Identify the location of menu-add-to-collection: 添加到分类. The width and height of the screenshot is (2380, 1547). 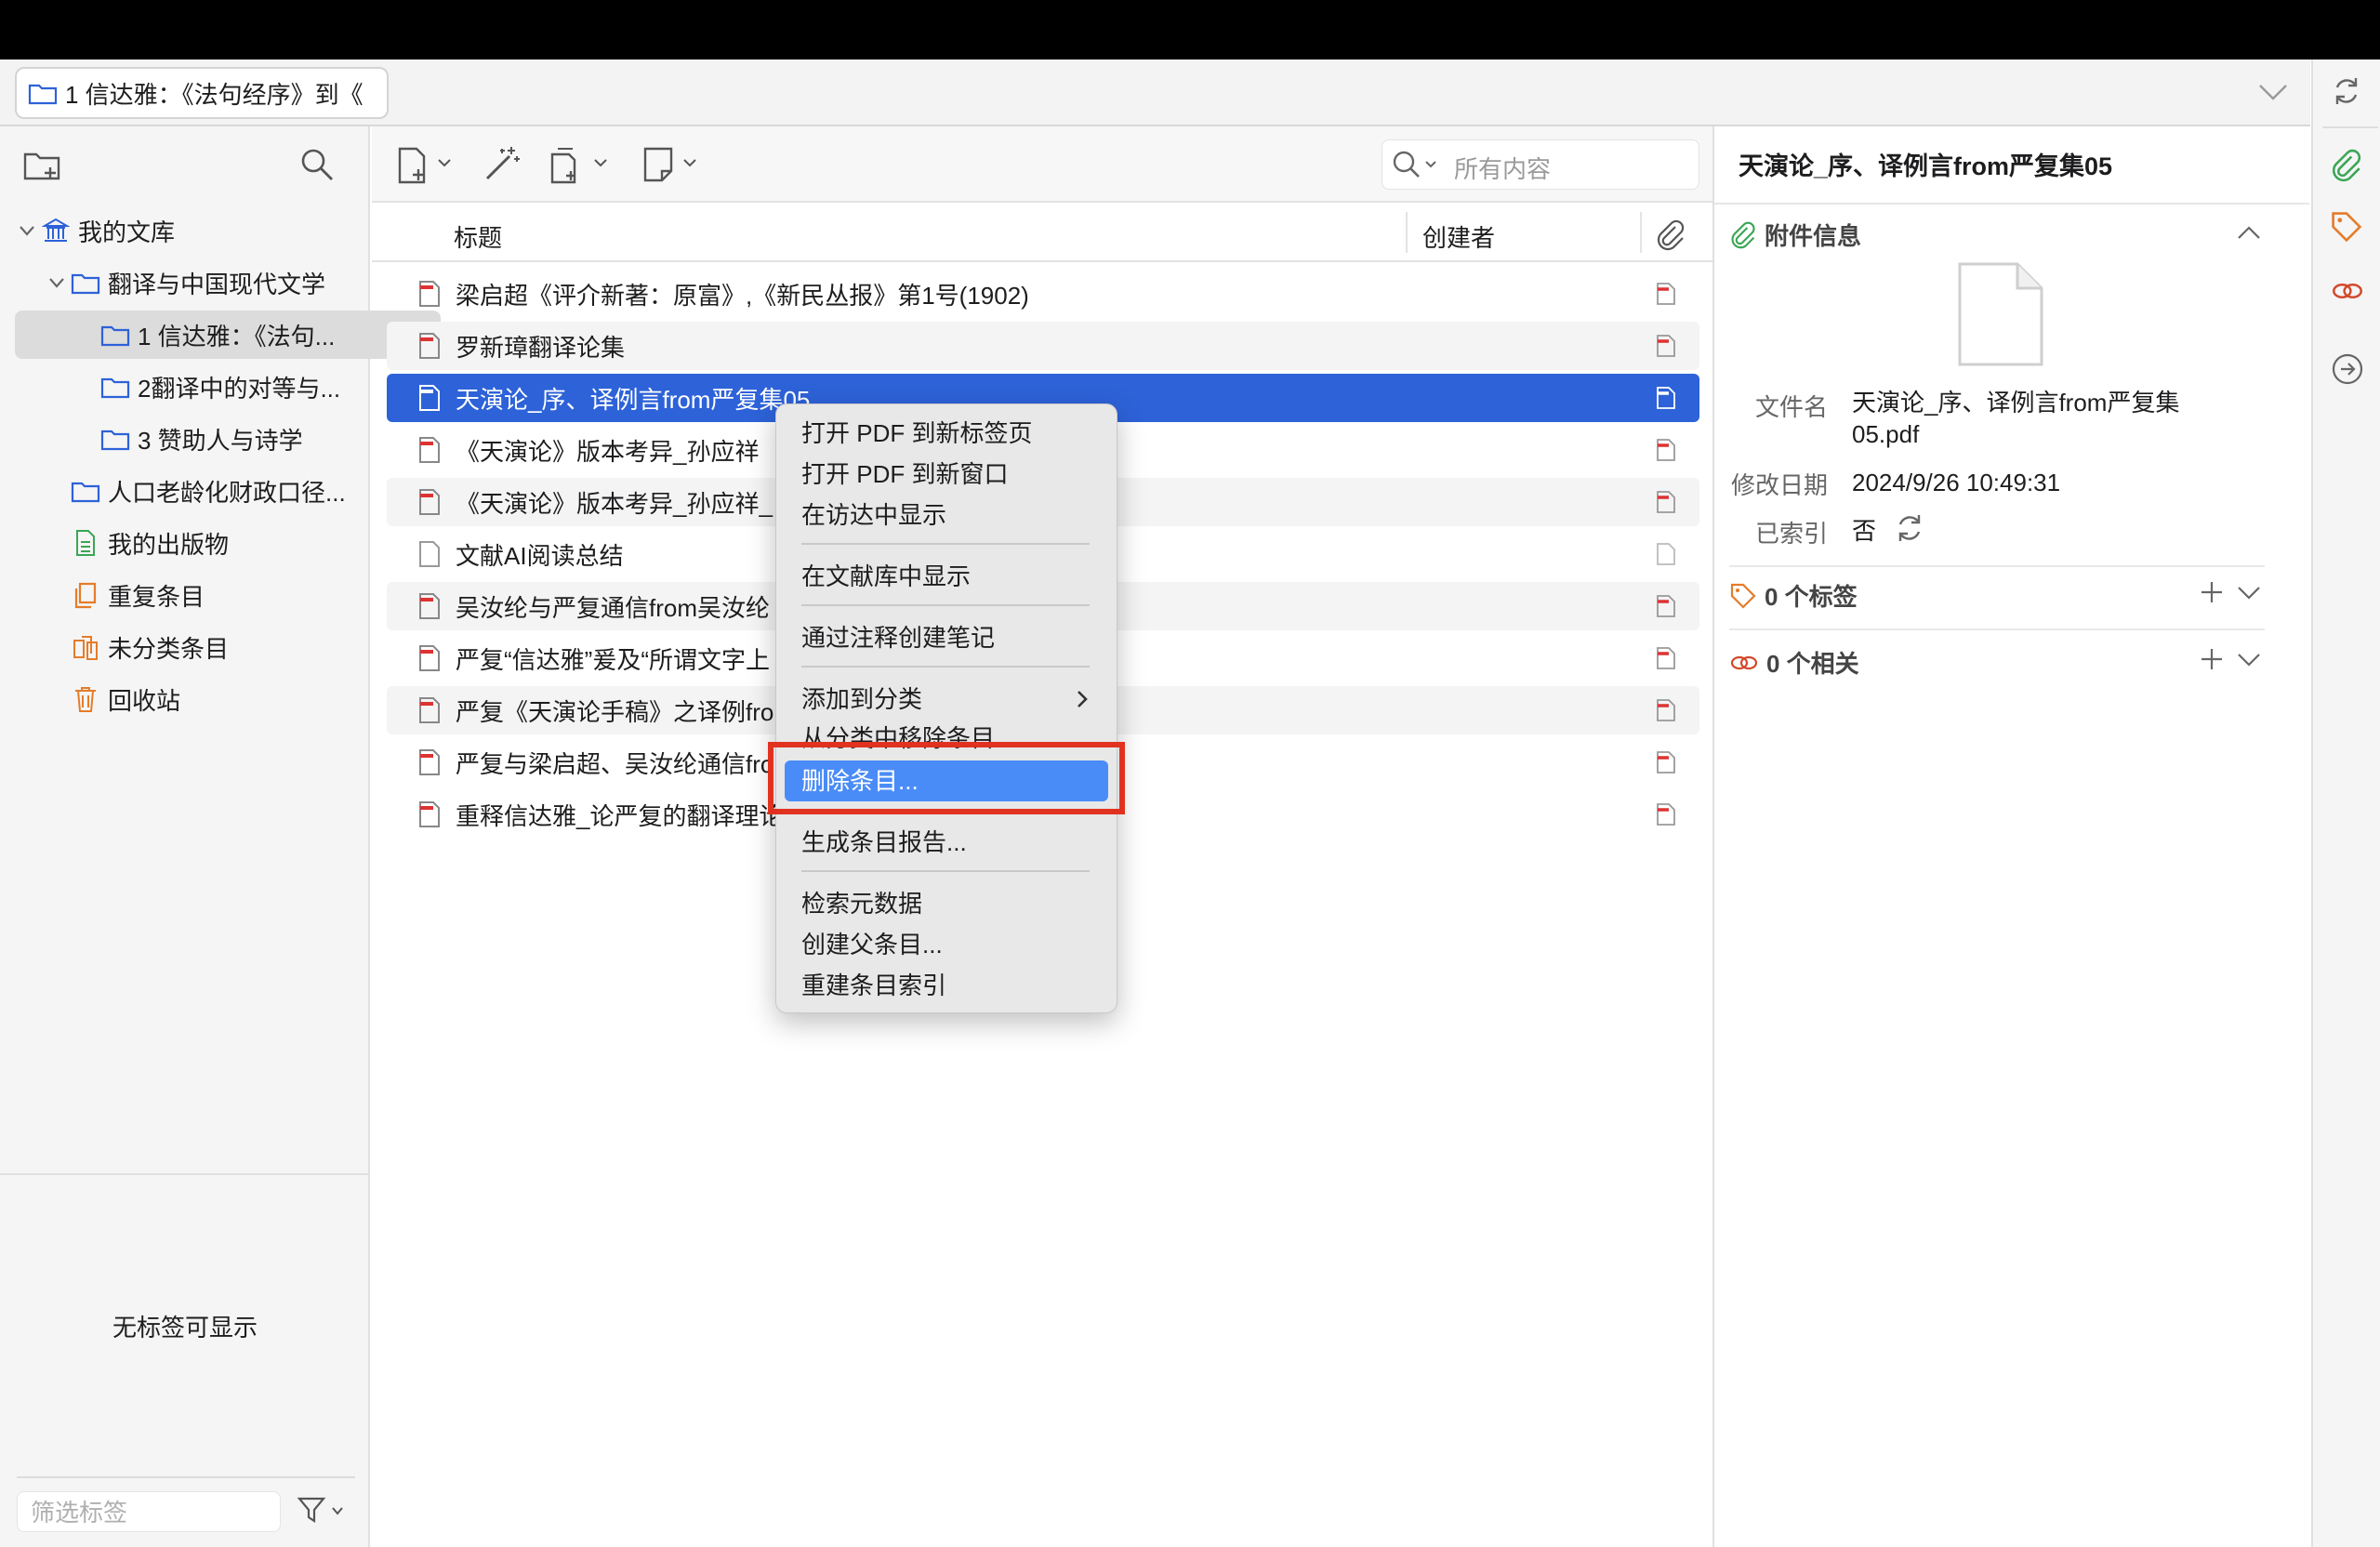
(861, 699).